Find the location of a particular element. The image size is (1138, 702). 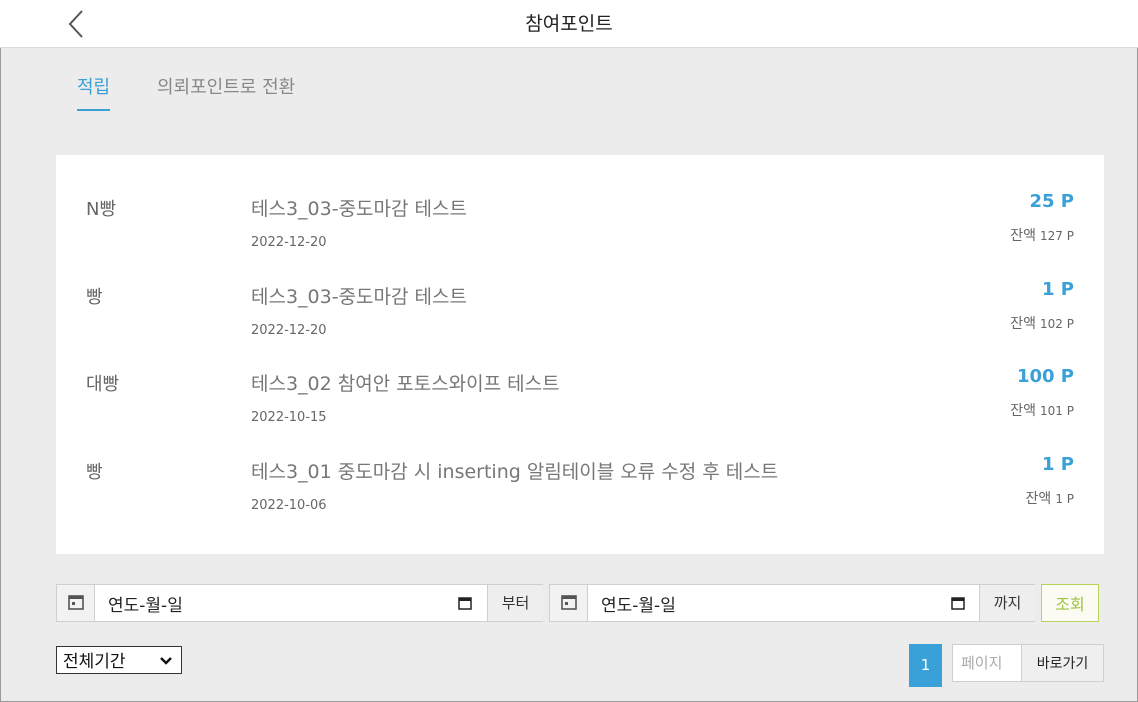

start-date-group: 부터 is located at coordinates (299, 603).